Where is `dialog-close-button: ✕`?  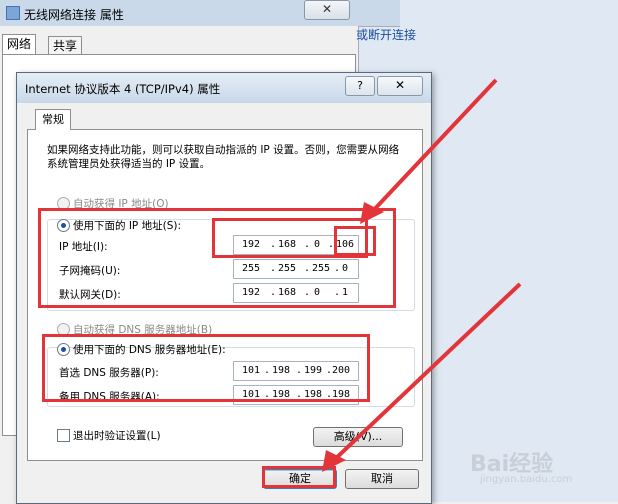
dialog-close-button: ✕ is located at coordinates (400, 86).